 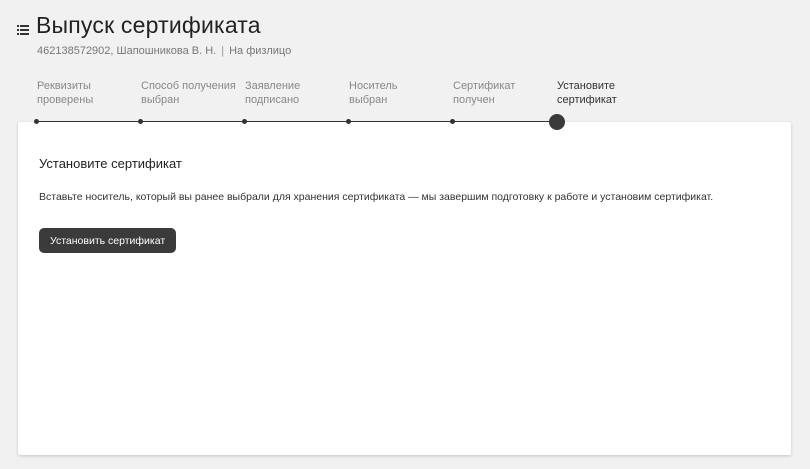 What do you see at coordinates (127, 51) in the screenshot?
I see `subtitle-owner: 462138572902, Шапошникова В. Н.` at bounding box center [127, 51].